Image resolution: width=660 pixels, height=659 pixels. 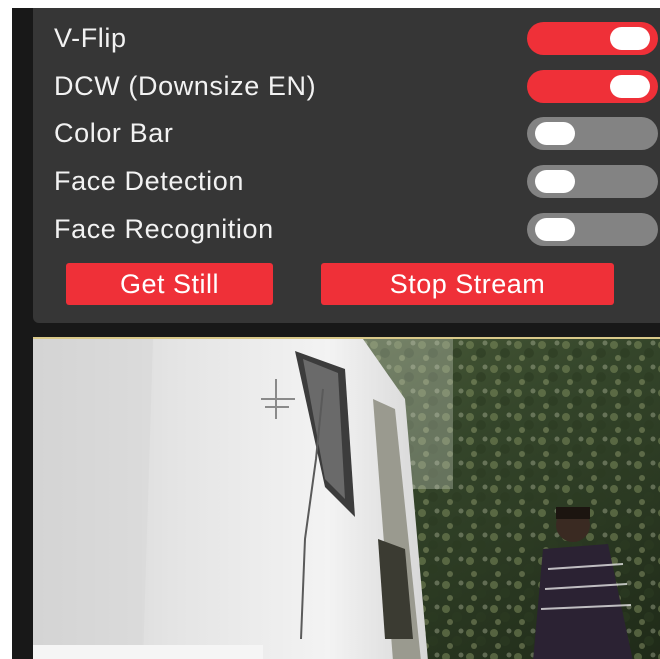 What do you see at coordinates (357, 229) in the screenshot?
I see `toggle-row-face-recognition: Face Recognition` at bounding box center [357, 229].